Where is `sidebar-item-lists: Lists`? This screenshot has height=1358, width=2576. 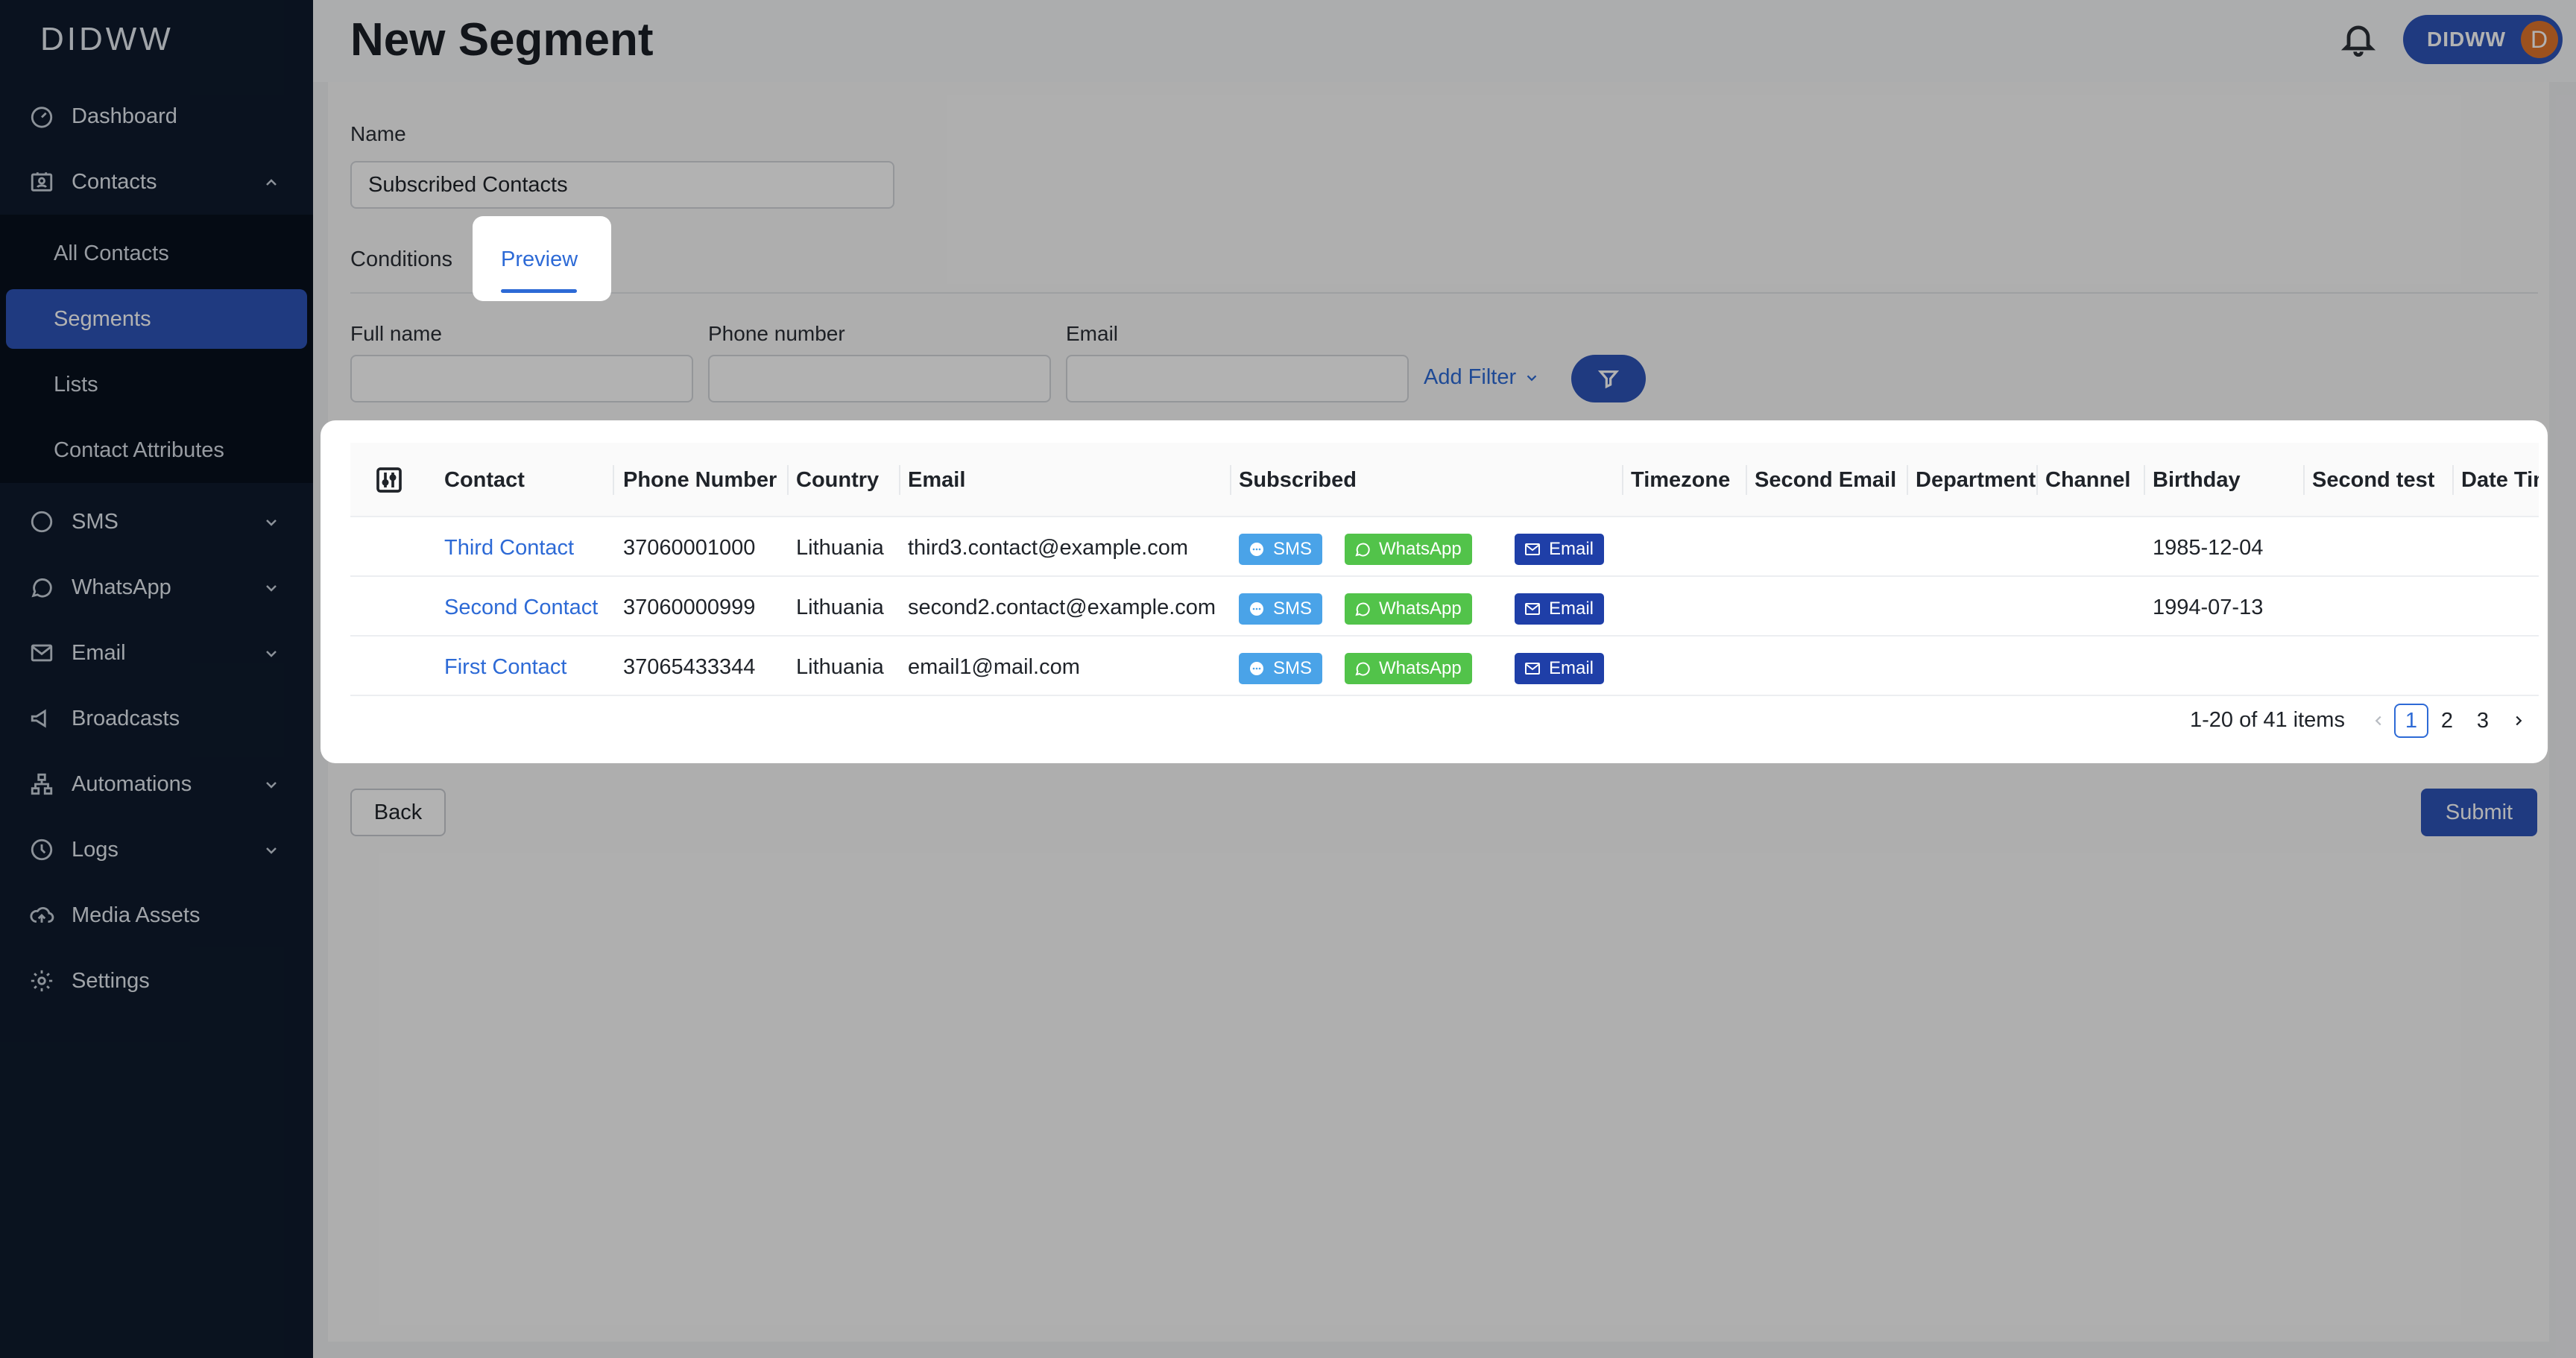 sidebar-item-lists: Lists is located at coordinates (156, 384).